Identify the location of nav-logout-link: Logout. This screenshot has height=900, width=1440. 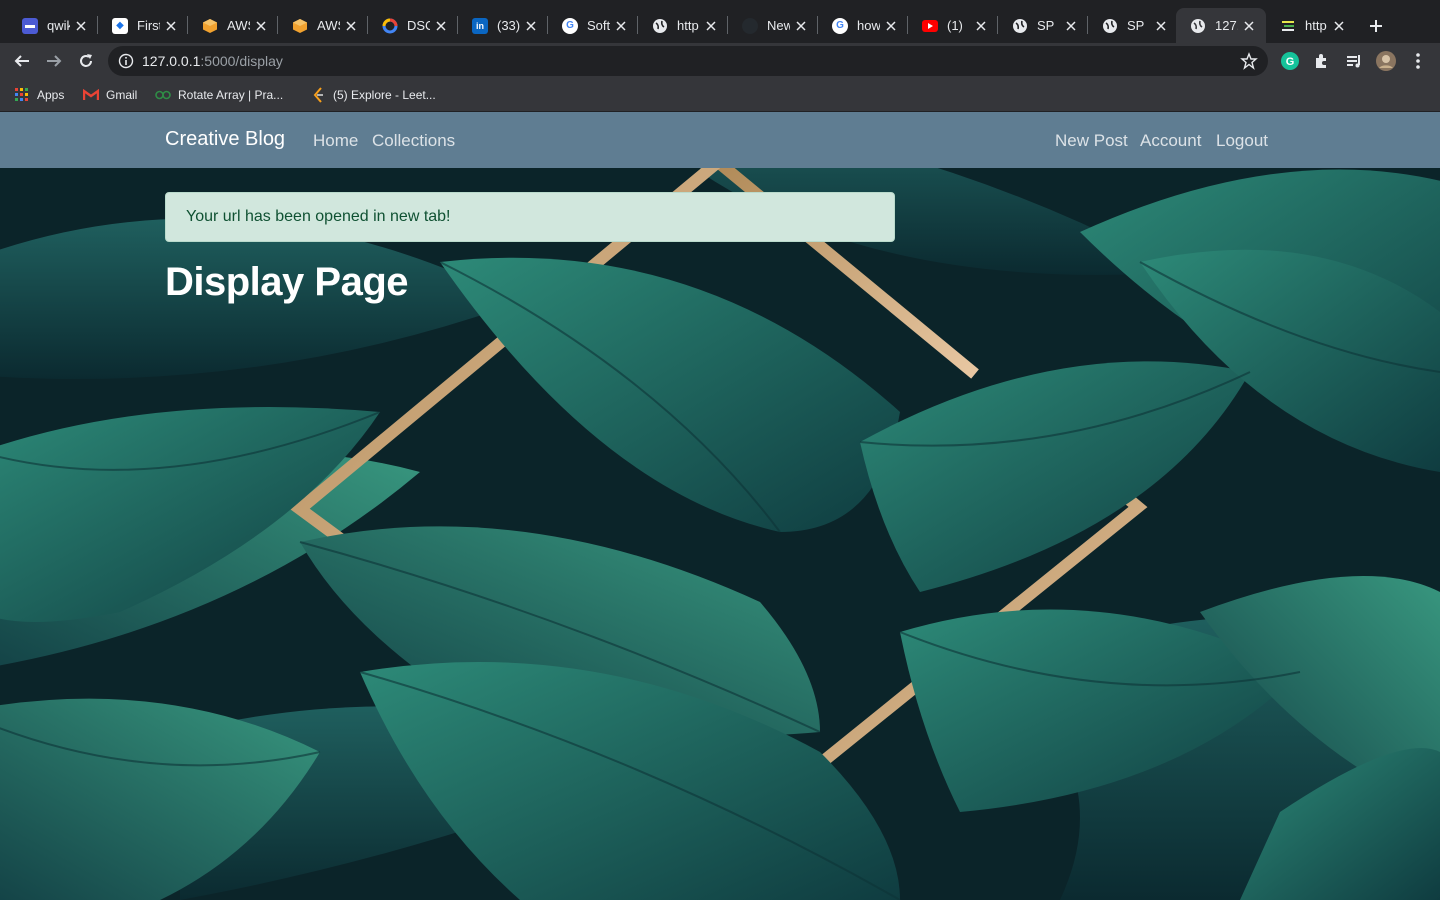
(1242, 141).